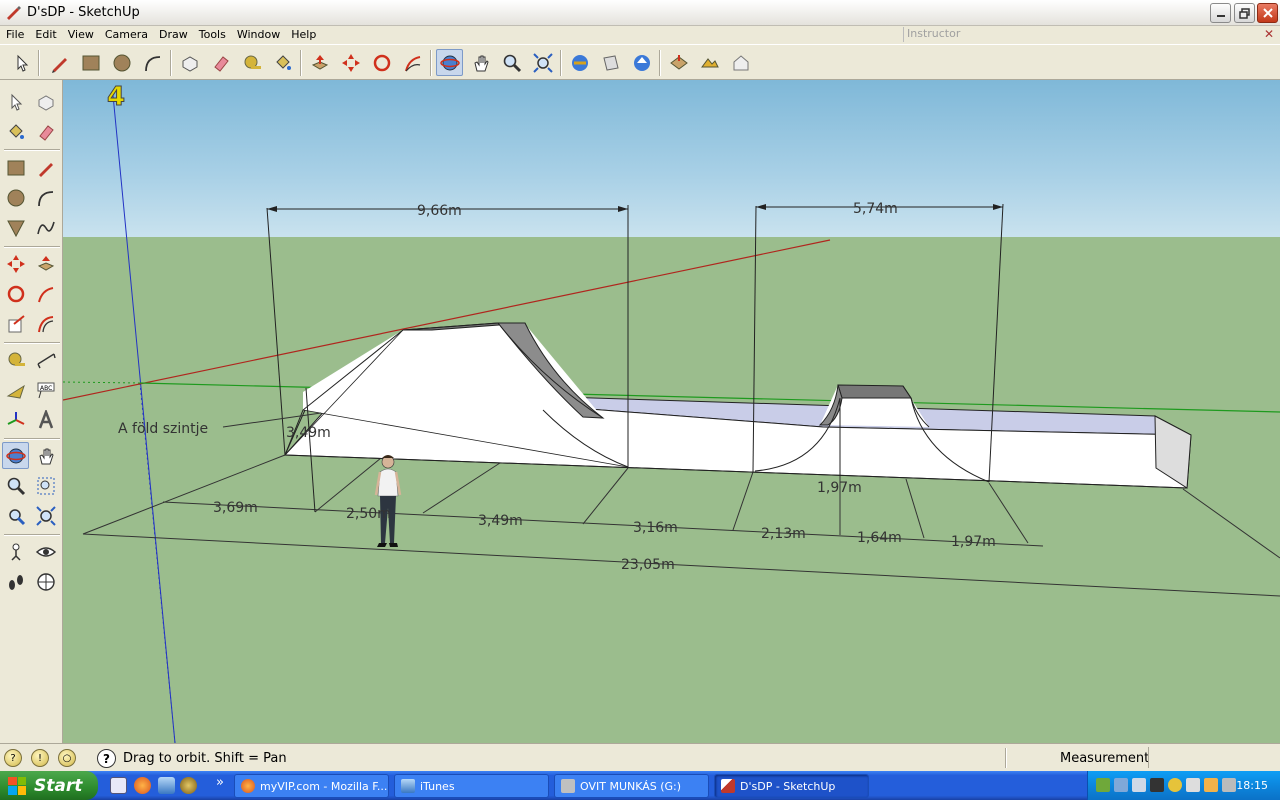 This screenshot has height=800, width=1280. Describe the element at coordinates (15, 419) in the screenshot. I see `palette-axes-icon` at that location.